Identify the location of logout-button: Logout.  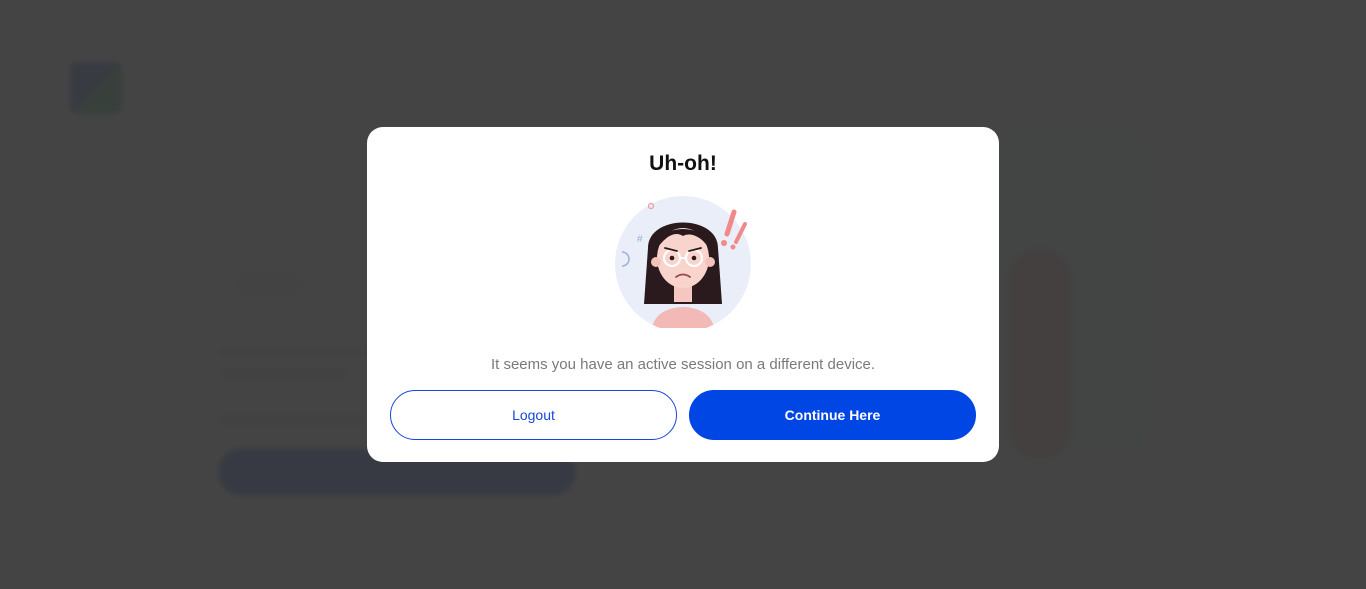
(533, 415).